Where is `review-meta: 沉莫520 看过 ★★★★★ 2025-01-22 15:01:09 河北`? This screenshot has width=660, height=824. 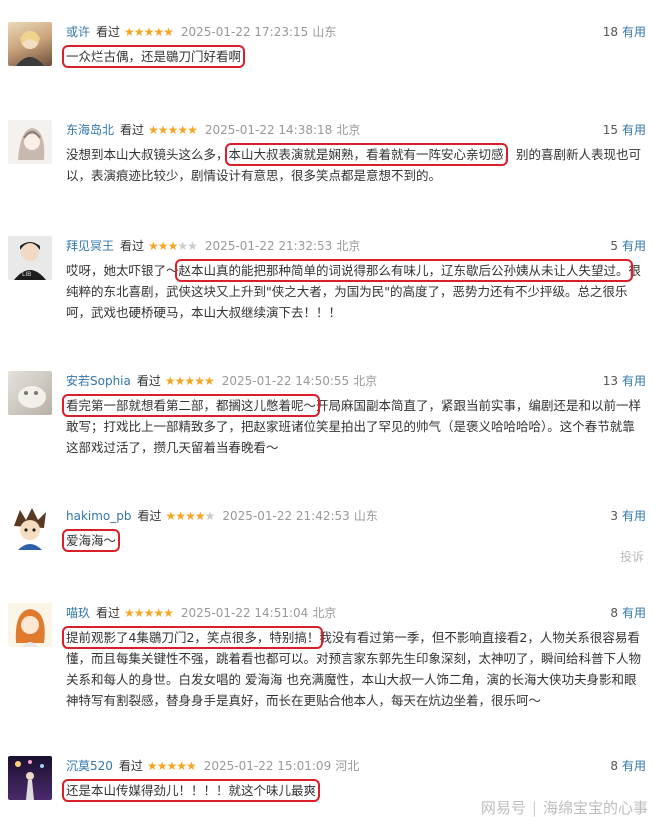 review-meta: 沉莫520 看过 ★★★★★ 2025-01-22 15:01:09 河北 is located at coordinates (212, 766).